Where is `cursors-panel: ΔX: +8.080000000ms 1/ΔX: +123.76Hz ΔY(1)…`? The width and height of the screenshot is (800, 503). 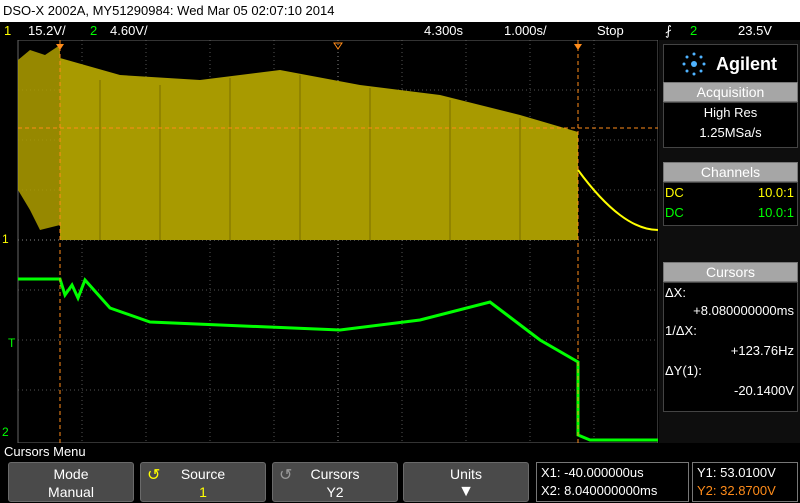
cursors-panel: ΔX: +8.080000000ms 1/ΔX: +123.76Hz ΔY(1)… is located at coordinates (730, 347).